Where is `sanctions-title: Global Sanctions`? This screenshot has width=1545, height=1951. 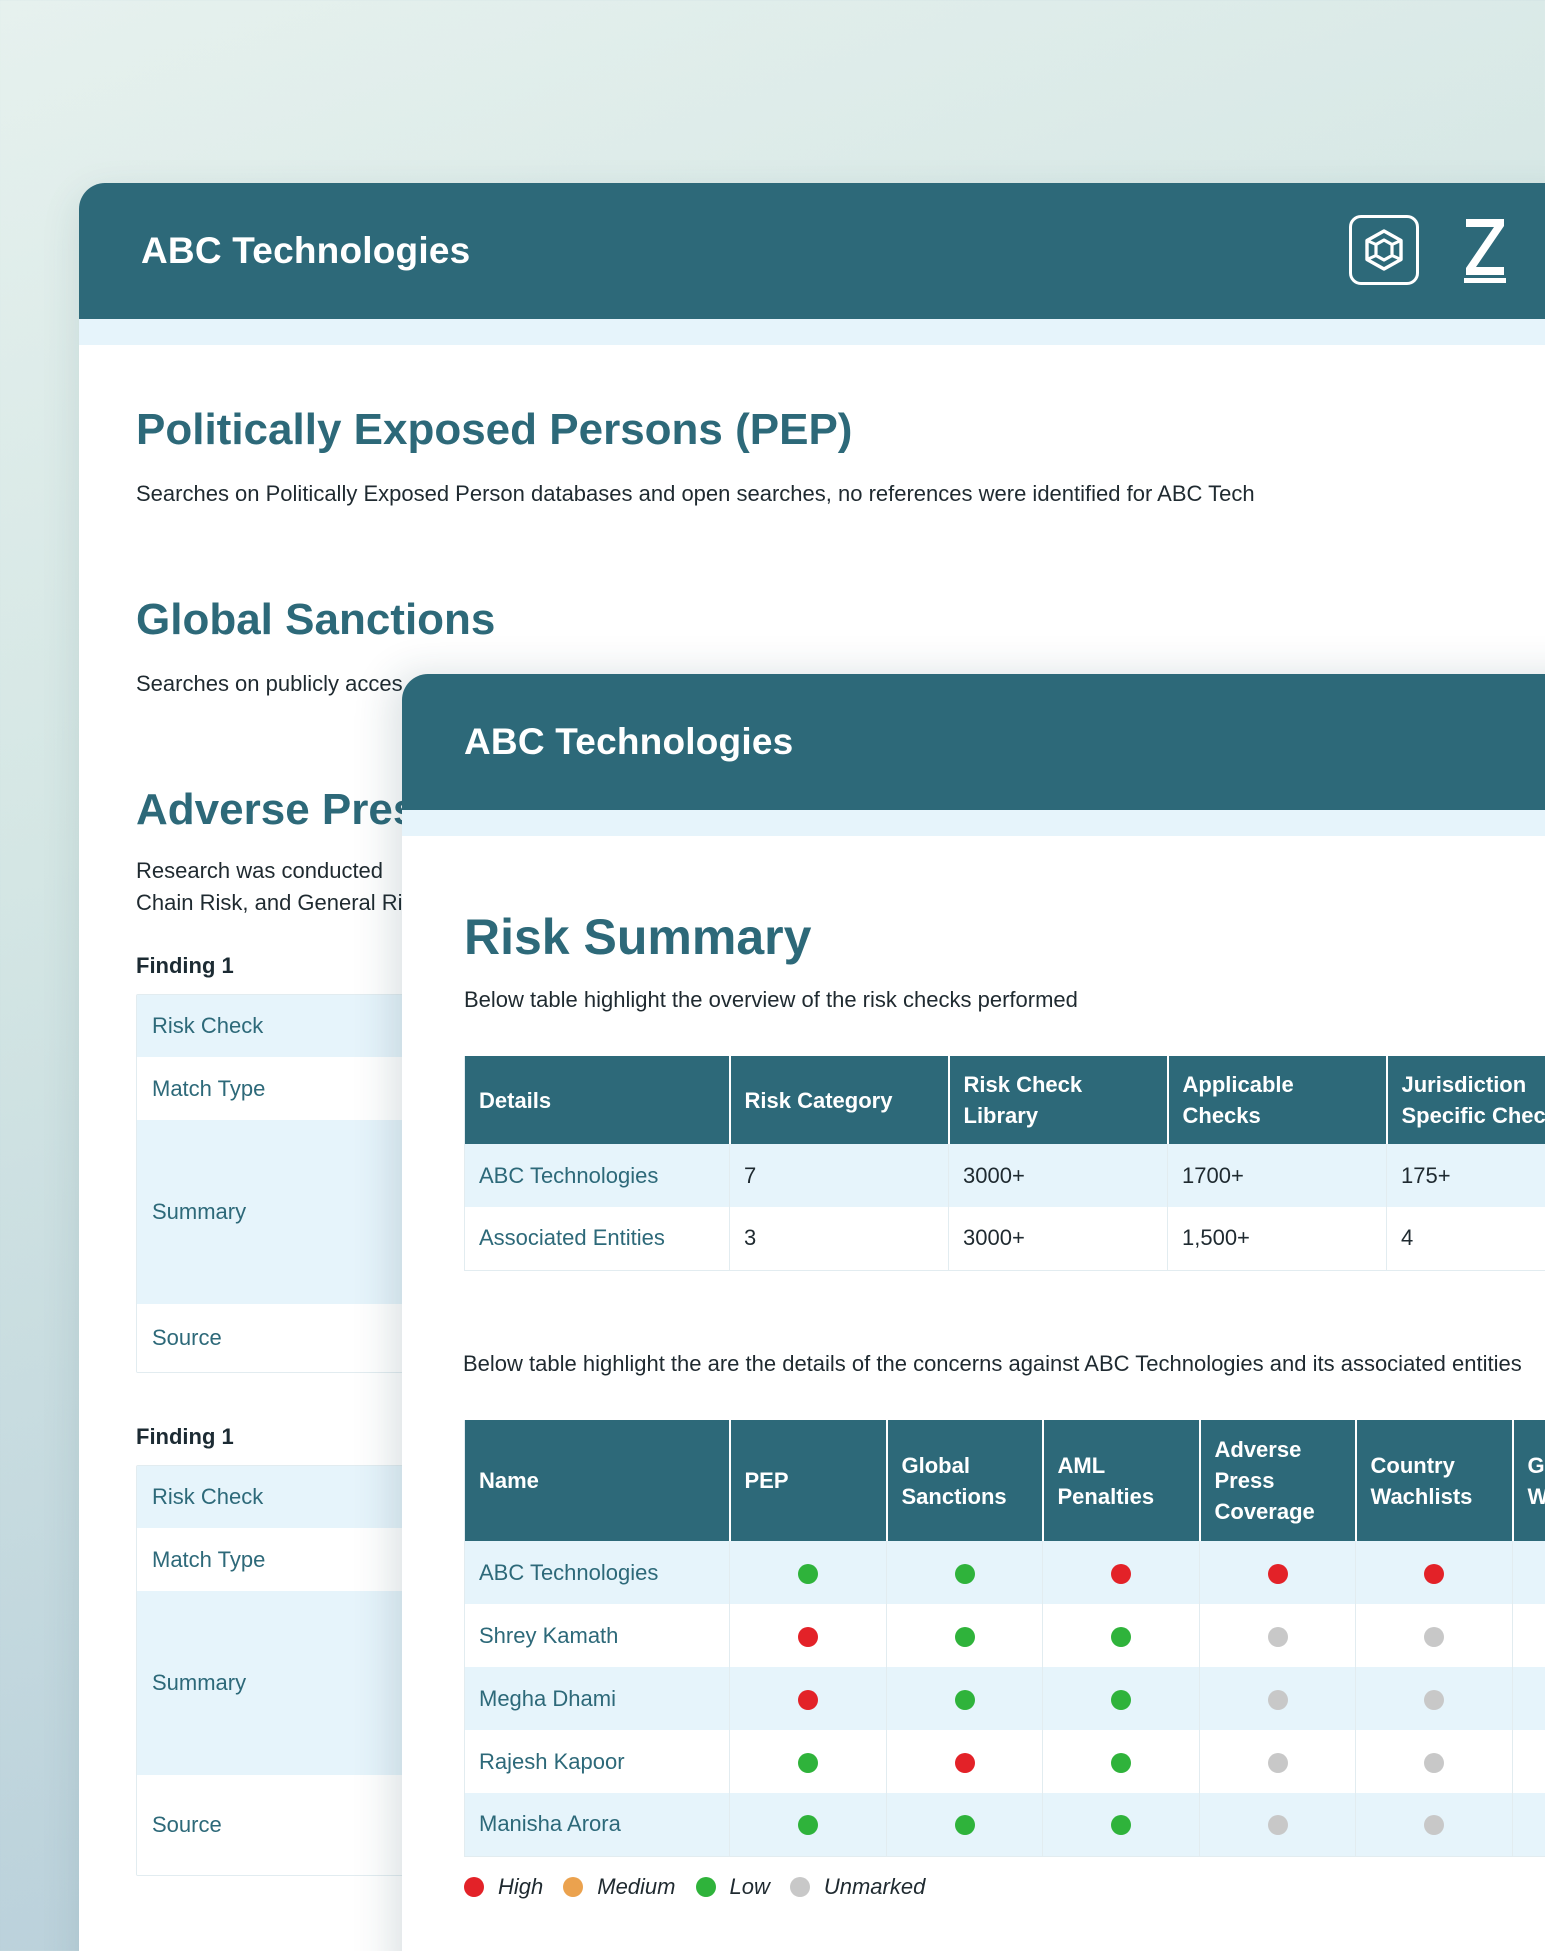 sanctions-title: Global Sanctions is located at coordinates (316, 619).